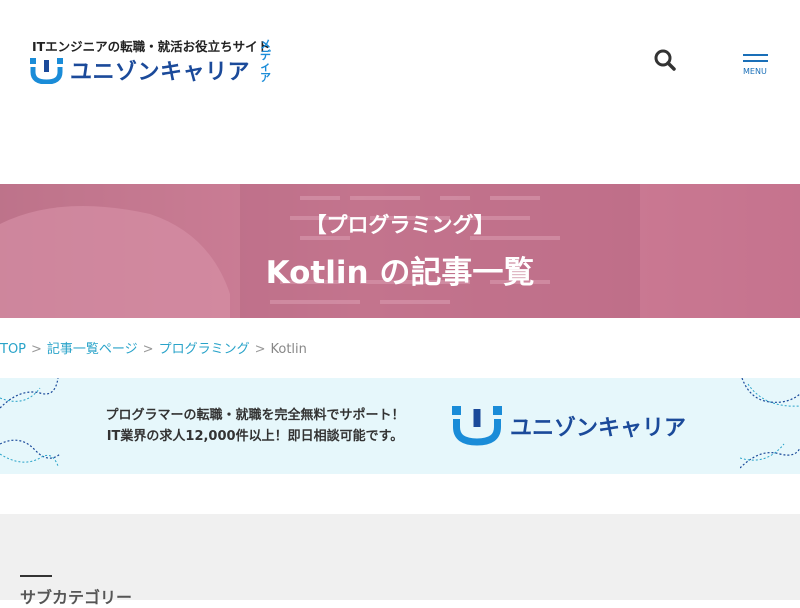  I want to click on page-title: Kotlin の記事一覧, so click(400, 273).